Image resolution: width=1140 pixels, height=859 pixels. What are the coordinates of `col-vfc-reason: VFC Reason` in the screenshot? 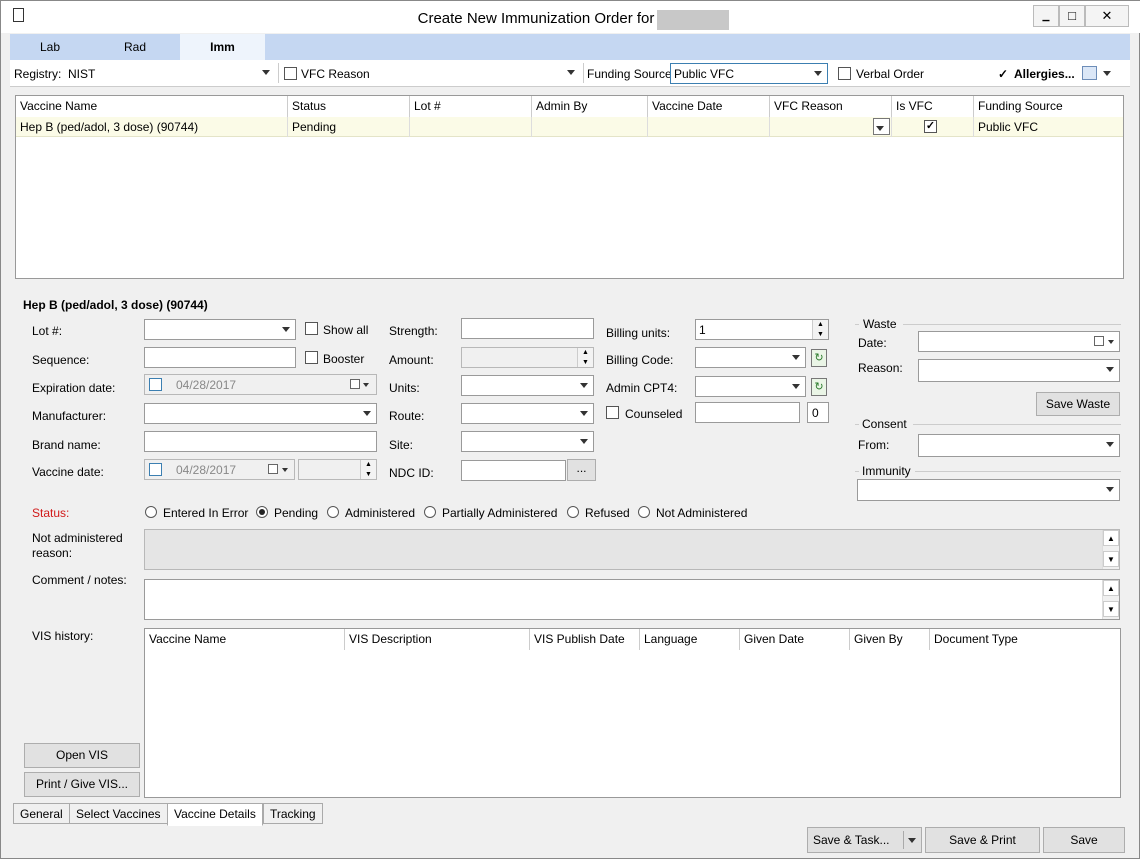 It's located at (831, 106).